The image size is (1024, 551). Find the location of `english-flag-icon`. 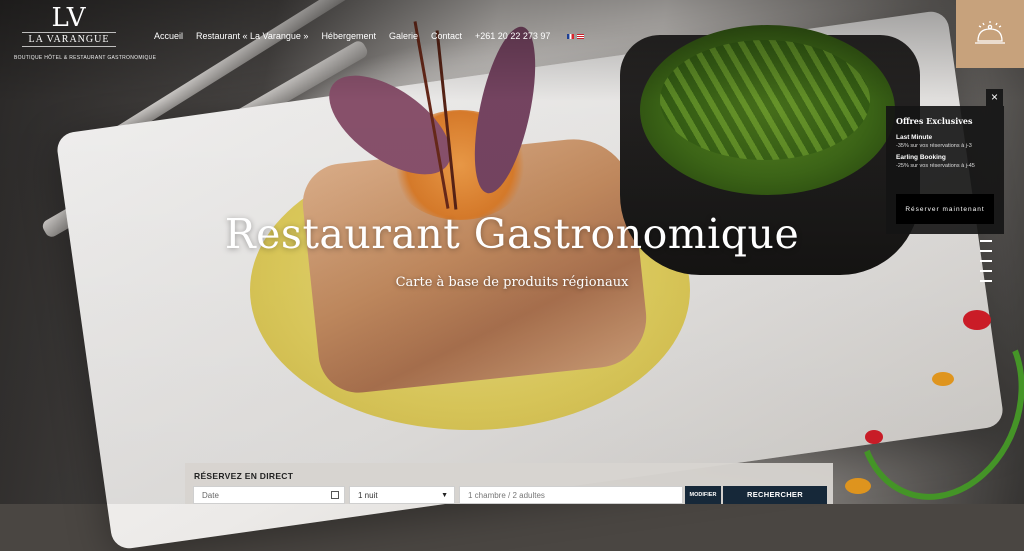

english-flag-icon is located at coordinates (581, 36).